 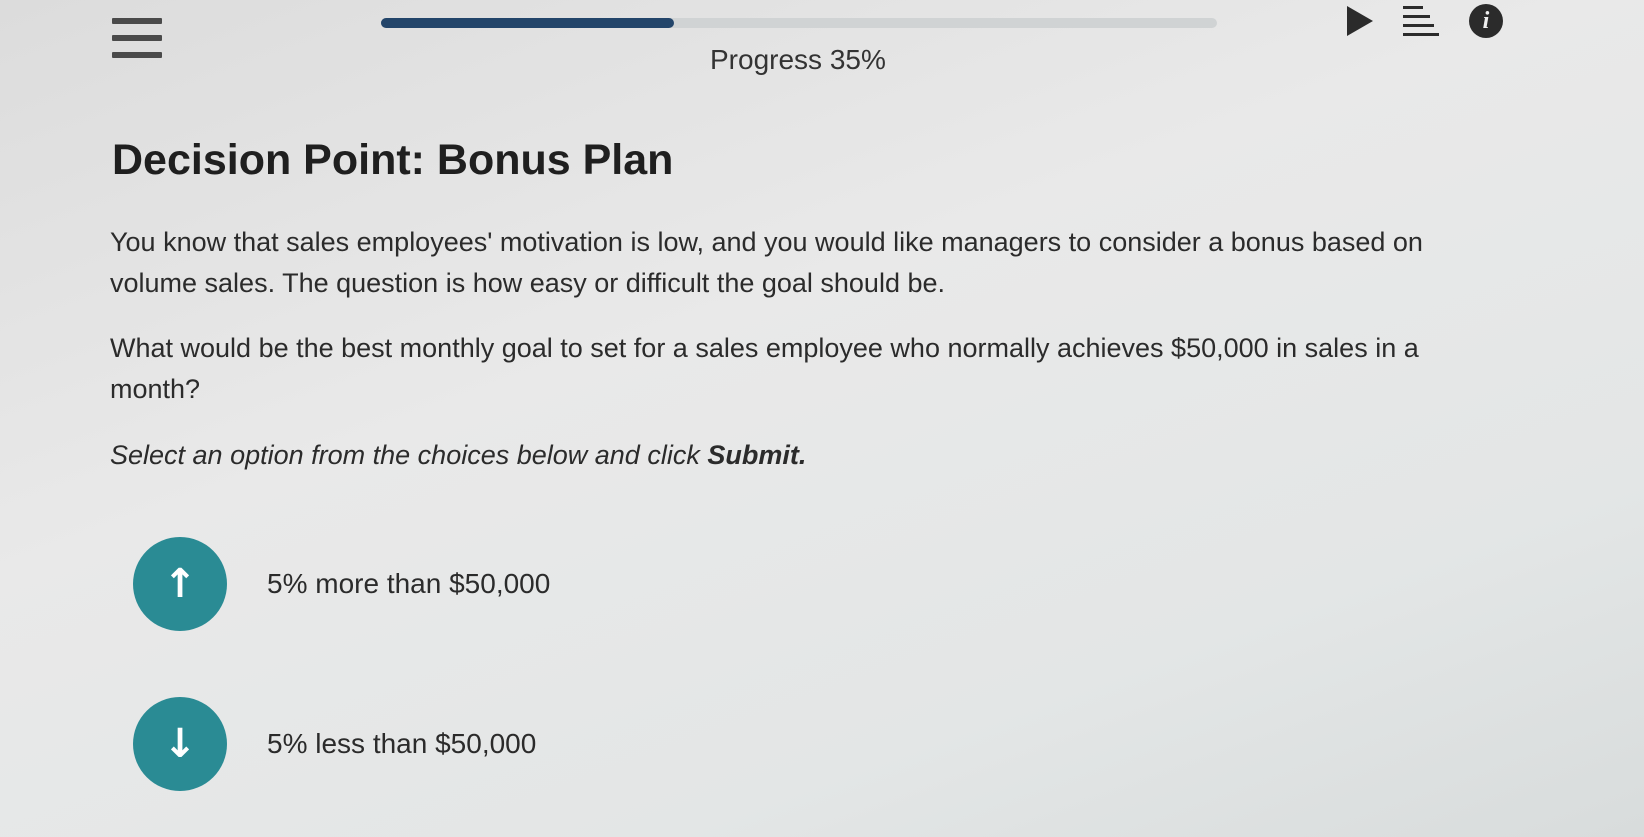 I want to click on list-icon, so click(x=1421, y=21).